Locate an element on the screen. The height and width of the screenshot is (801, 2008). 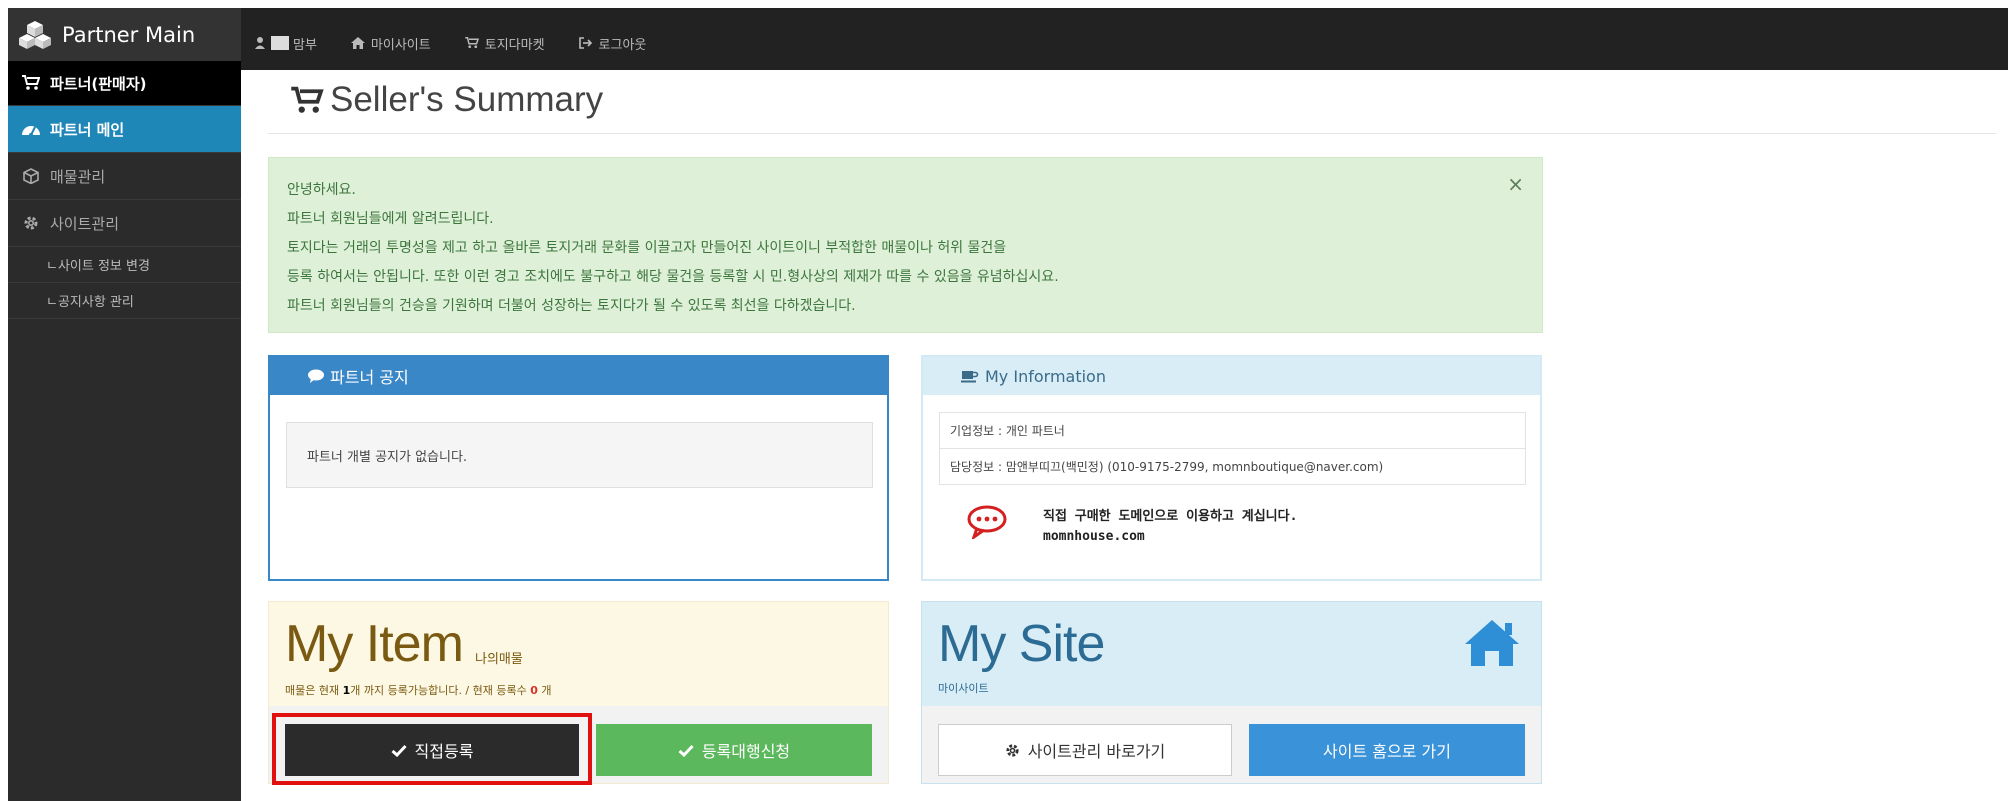
user-menu: 맘부 is located at coordinates (286, 43).